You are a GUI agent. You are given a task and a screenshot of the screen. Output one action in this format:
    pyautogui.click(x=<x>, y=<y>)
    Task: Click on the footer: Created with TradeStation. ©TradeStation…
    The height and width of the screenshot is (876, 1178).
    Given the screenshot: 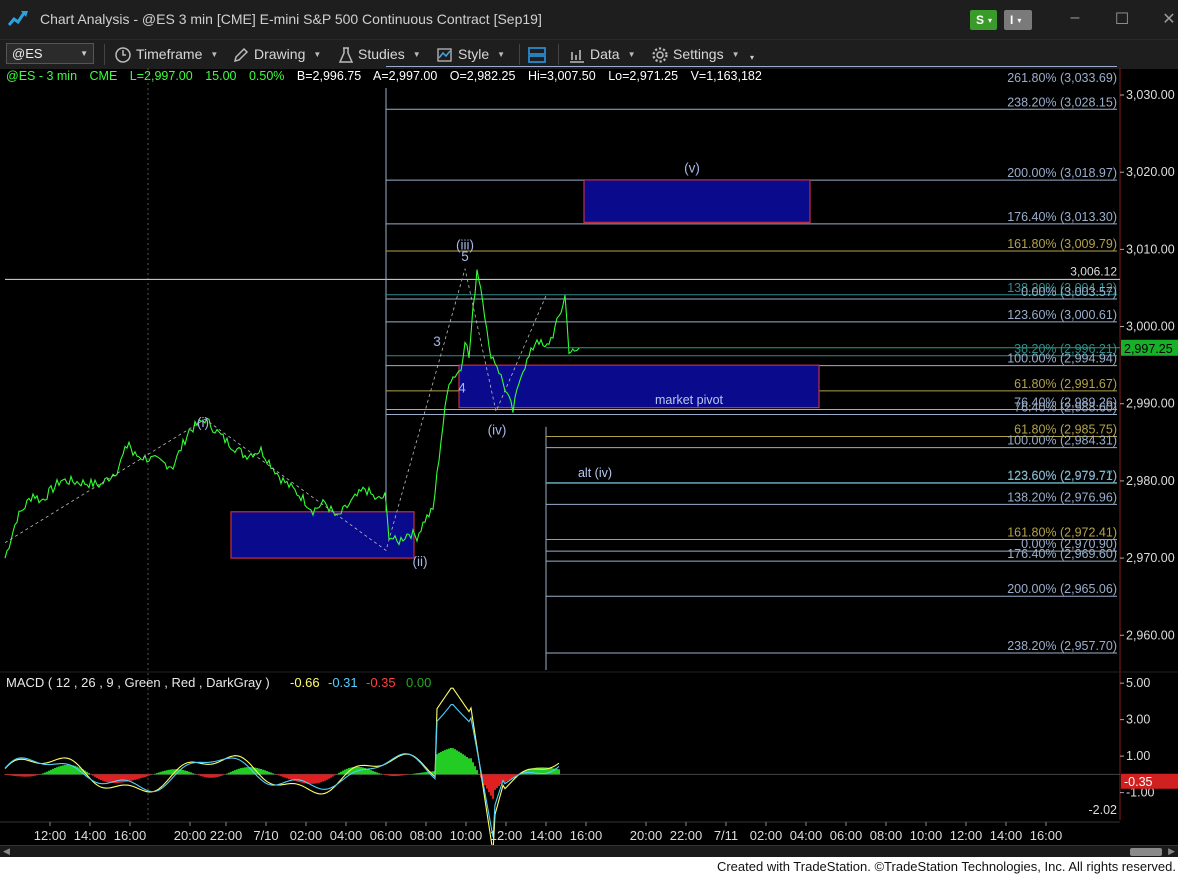 What is the action you would take?
    pyautogui.click(x=589, y=866)
    